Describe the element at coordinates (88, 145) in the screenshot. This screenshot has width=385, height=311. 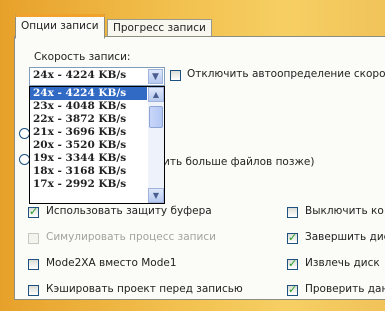
I see `speed-option: 20x - 3520 KB/s` at that location.